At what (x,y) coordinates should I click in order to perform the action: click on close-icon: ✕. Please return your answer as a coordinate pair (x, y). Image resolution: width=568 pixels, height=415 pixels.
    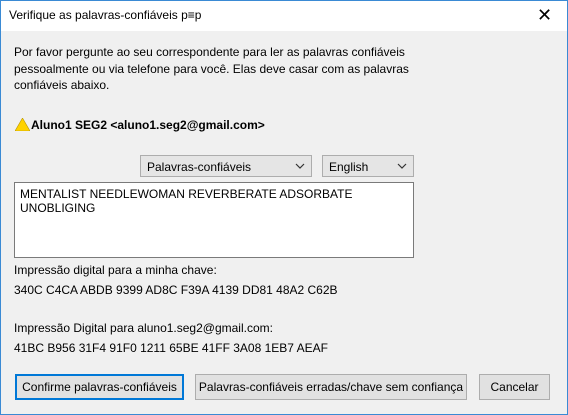
    Looking at the image, I should click on (544, 15).